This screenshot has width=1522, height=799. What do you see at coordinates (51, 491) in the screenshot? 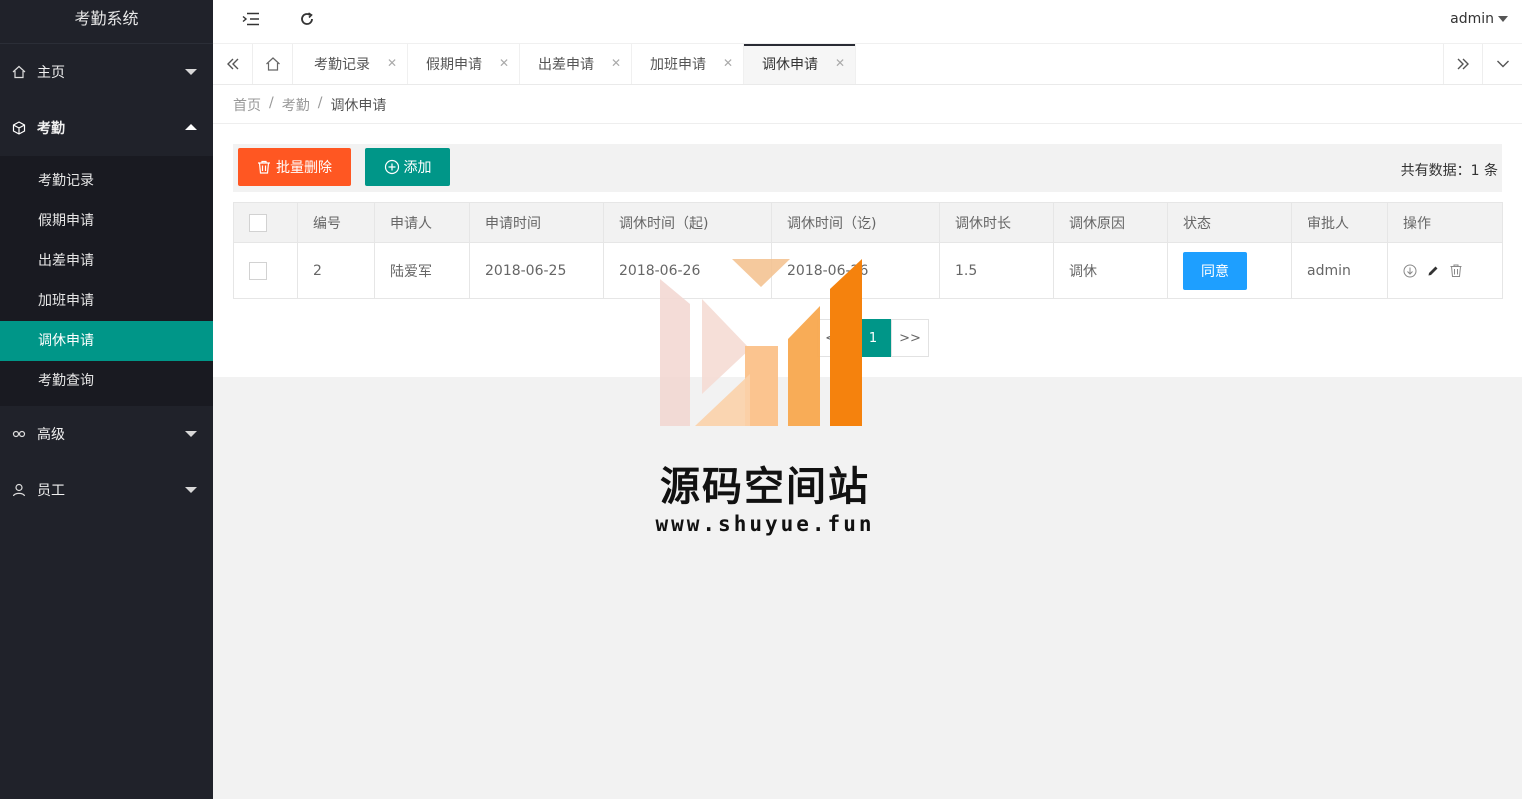
I see `sidebar-menu-label: 员工` at bounding box center [51, 491].